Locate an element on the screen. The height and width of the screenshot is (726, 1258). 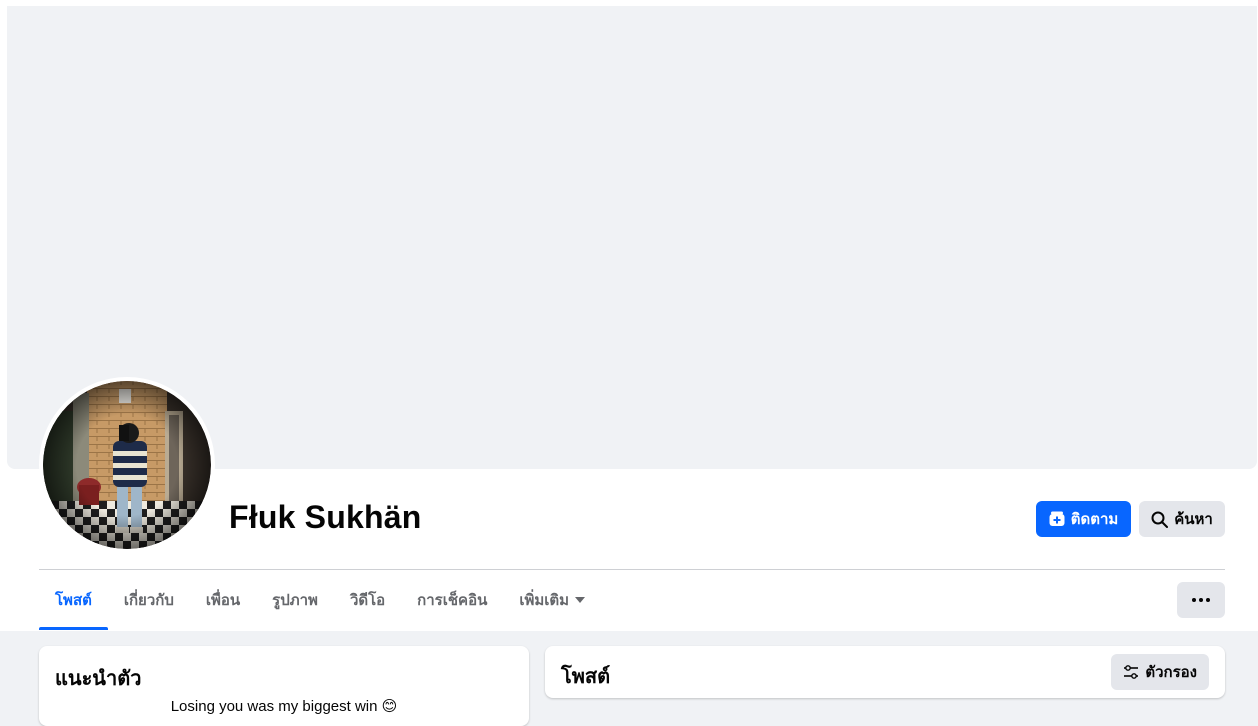
profile-picture is located at coordinates (127, 465).